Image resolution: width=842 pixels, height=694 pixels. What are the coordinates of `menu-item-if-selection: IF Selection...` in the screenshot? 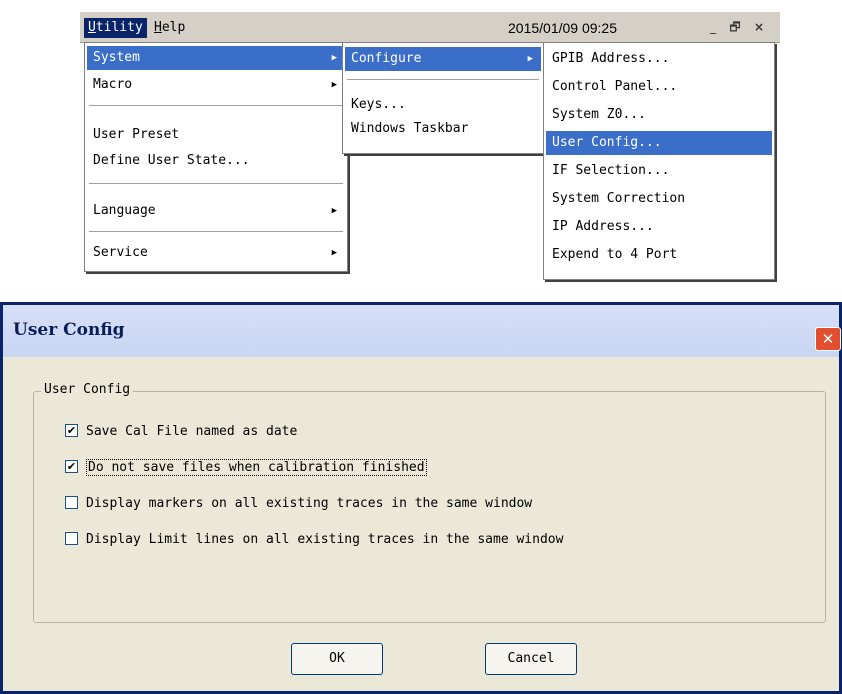 It's located at (659, 171).